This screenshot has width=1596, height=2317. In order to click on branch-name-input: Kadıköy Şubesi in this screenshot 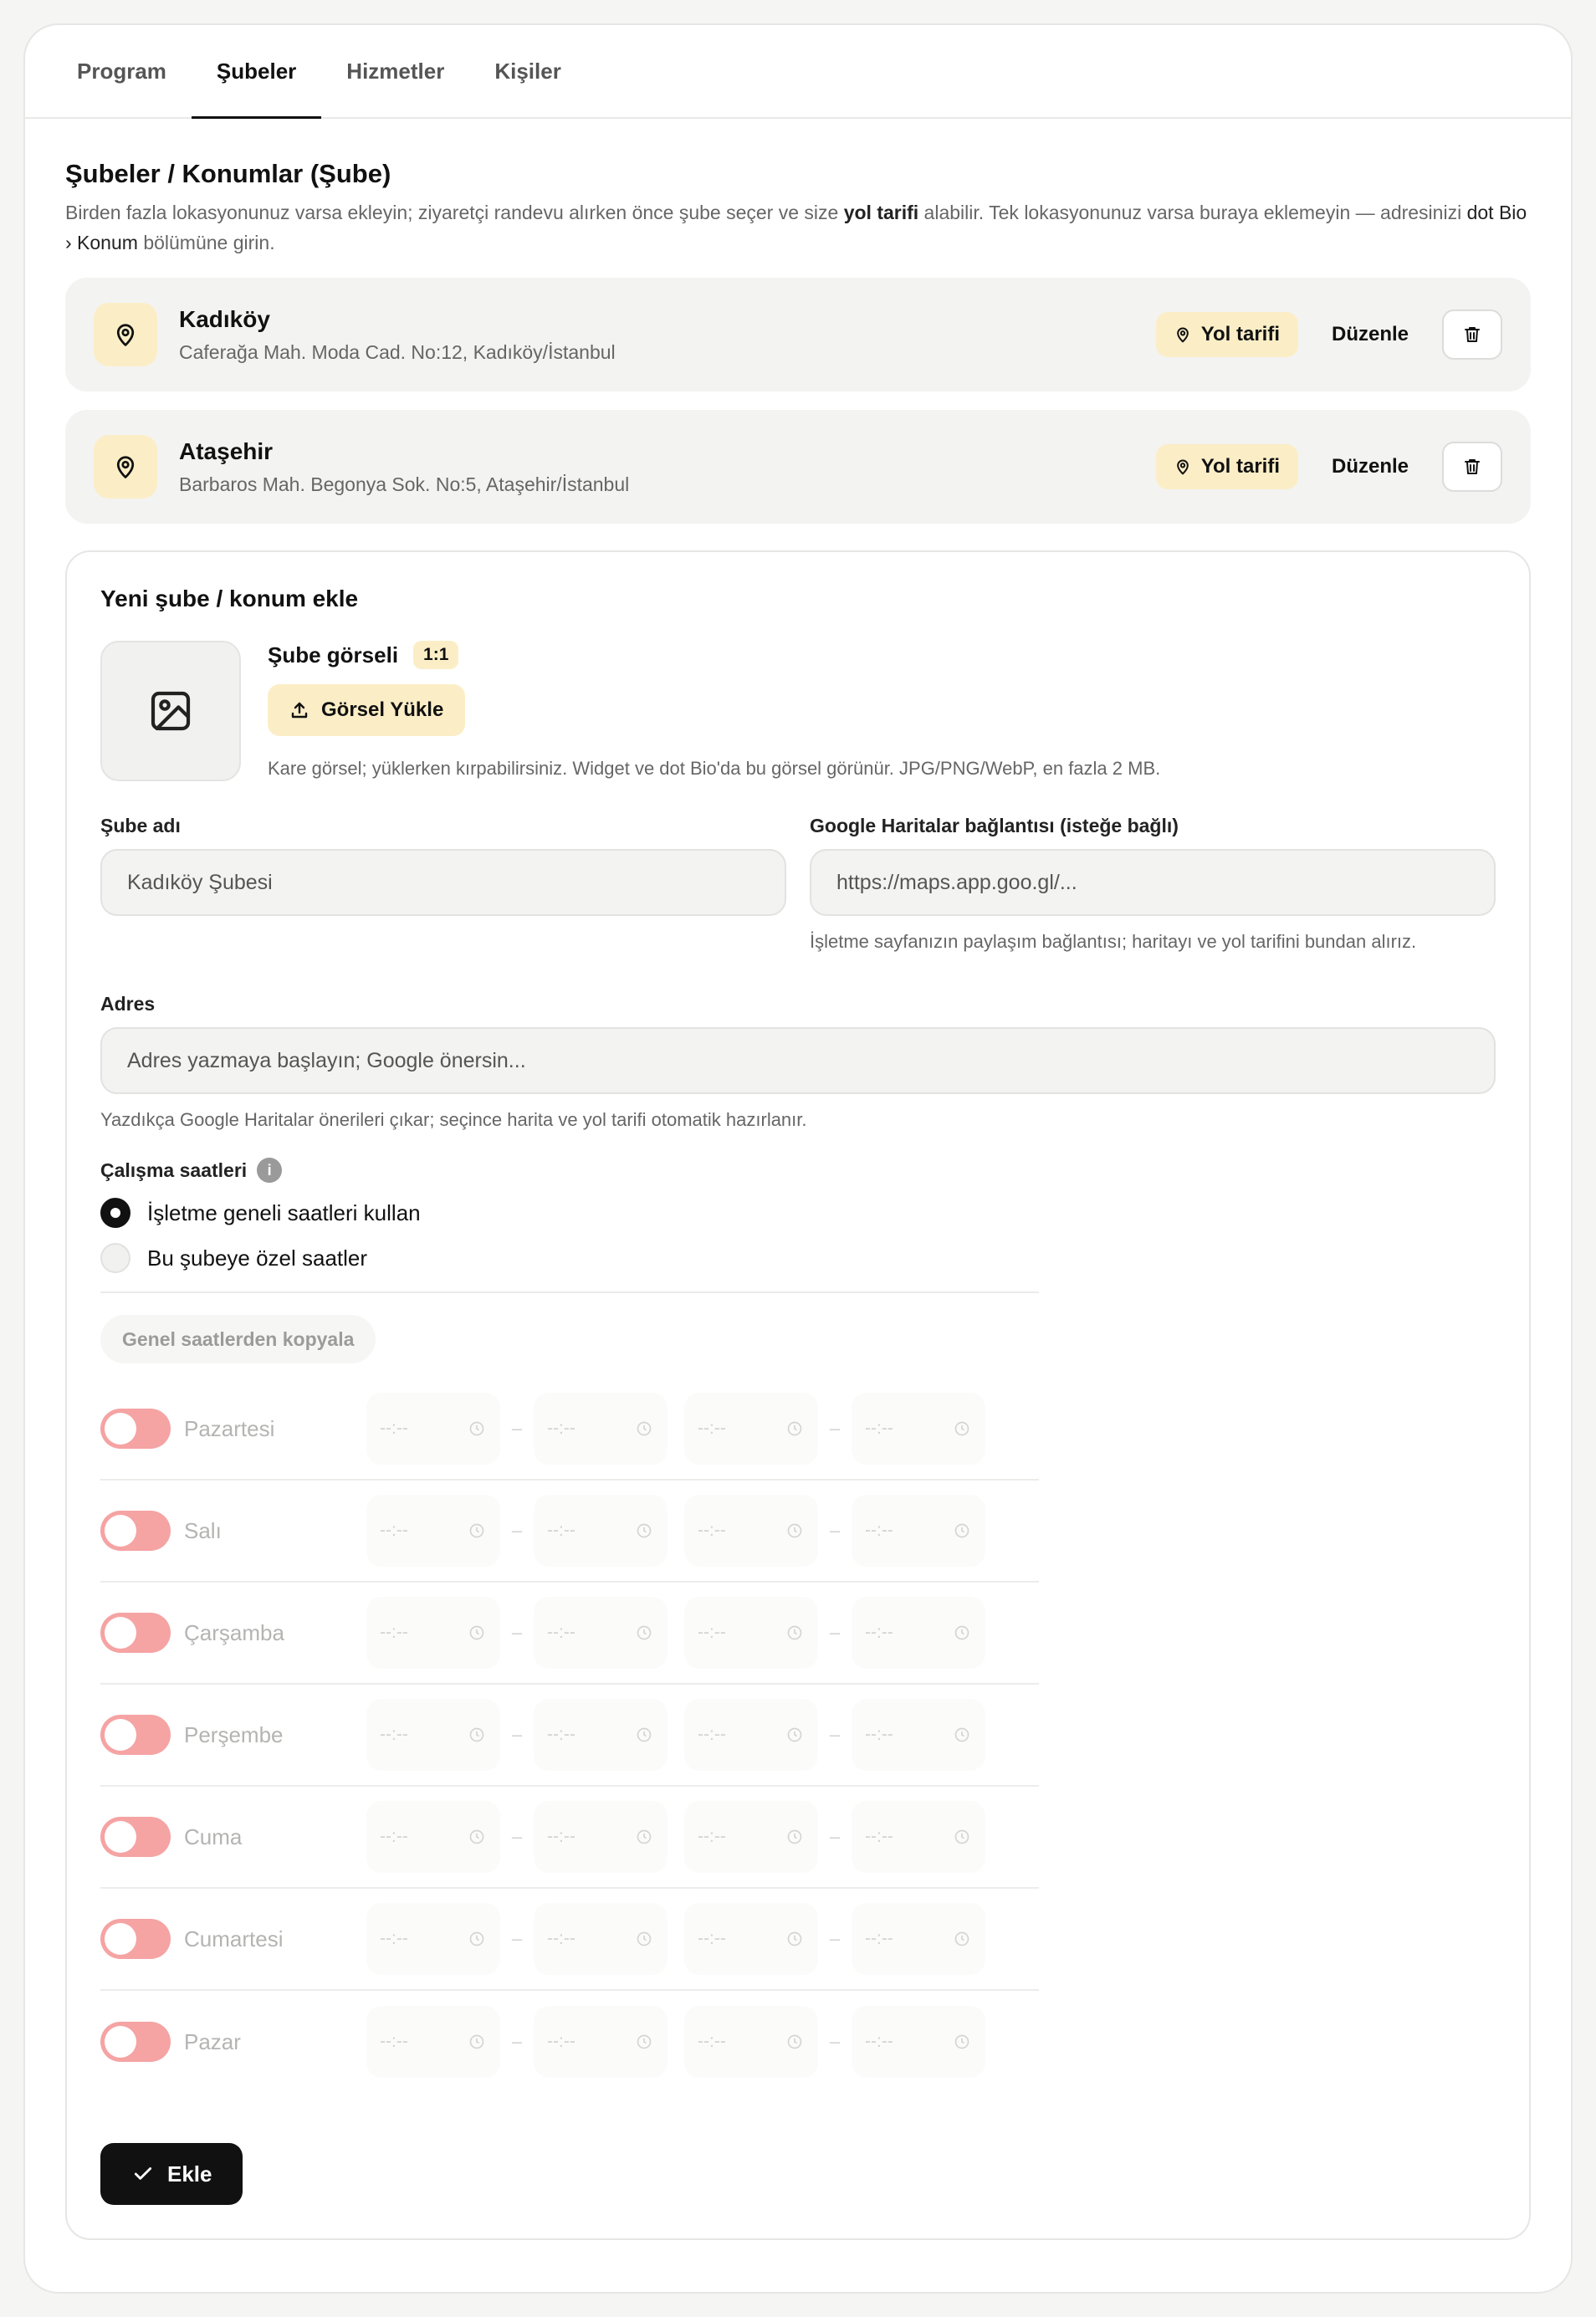, I will do `click(443, 882)`.